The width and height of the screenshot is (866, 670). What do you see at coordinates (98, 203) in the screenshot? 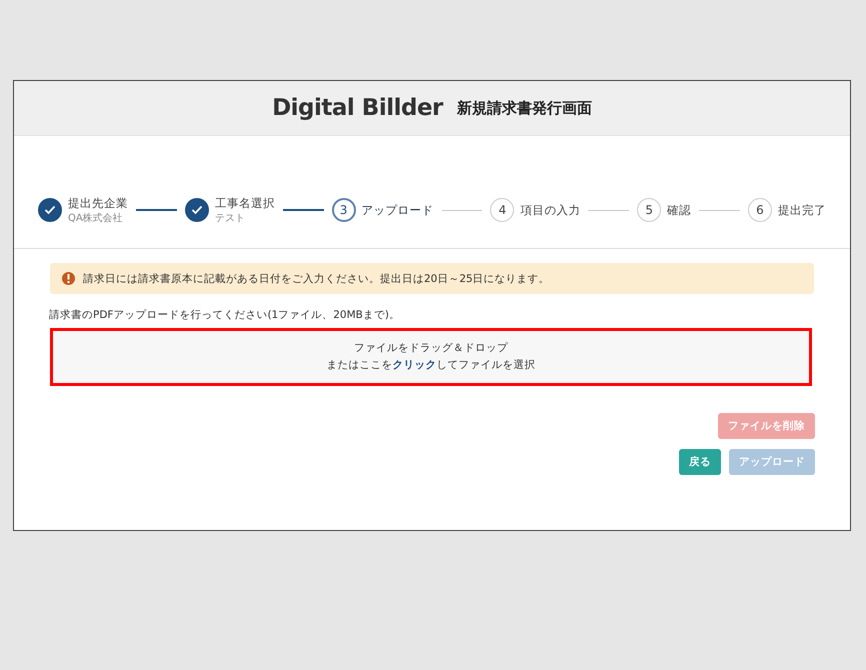
I see `step-label: 提出先企業` at bounding box center [98, 203].